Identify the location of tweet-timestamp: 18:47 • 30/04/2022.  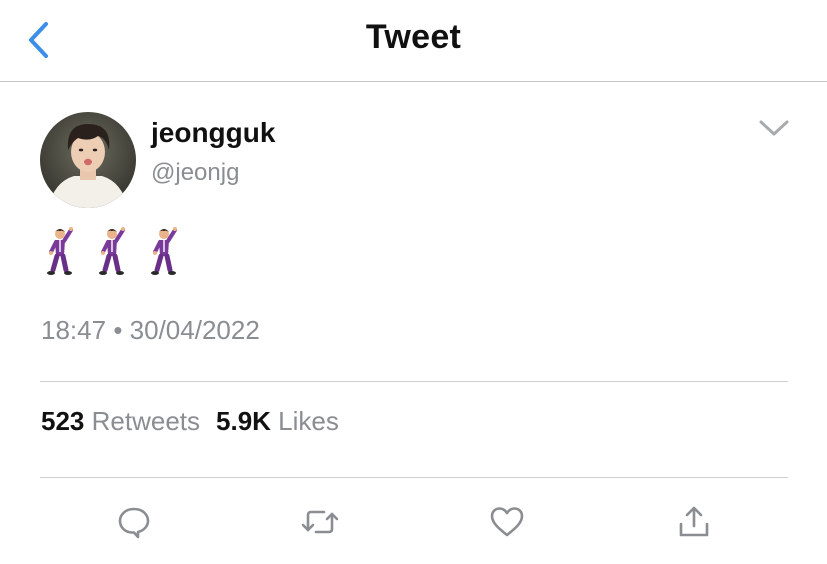
(150, 330).